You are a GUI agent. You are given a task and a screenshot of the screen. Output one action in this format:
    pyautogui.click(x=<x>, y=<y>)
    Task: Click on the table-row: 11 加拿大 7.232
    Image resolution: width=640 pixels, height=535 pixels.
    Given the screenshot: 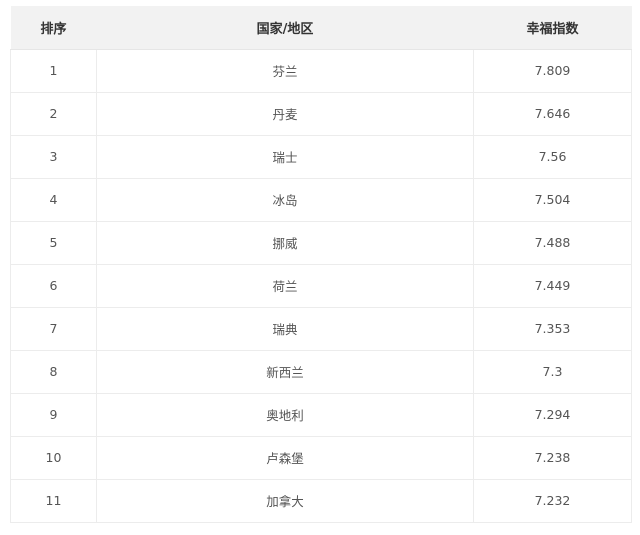 What is the action you would take?
    pyautogui.click(x=321, y=501)
    